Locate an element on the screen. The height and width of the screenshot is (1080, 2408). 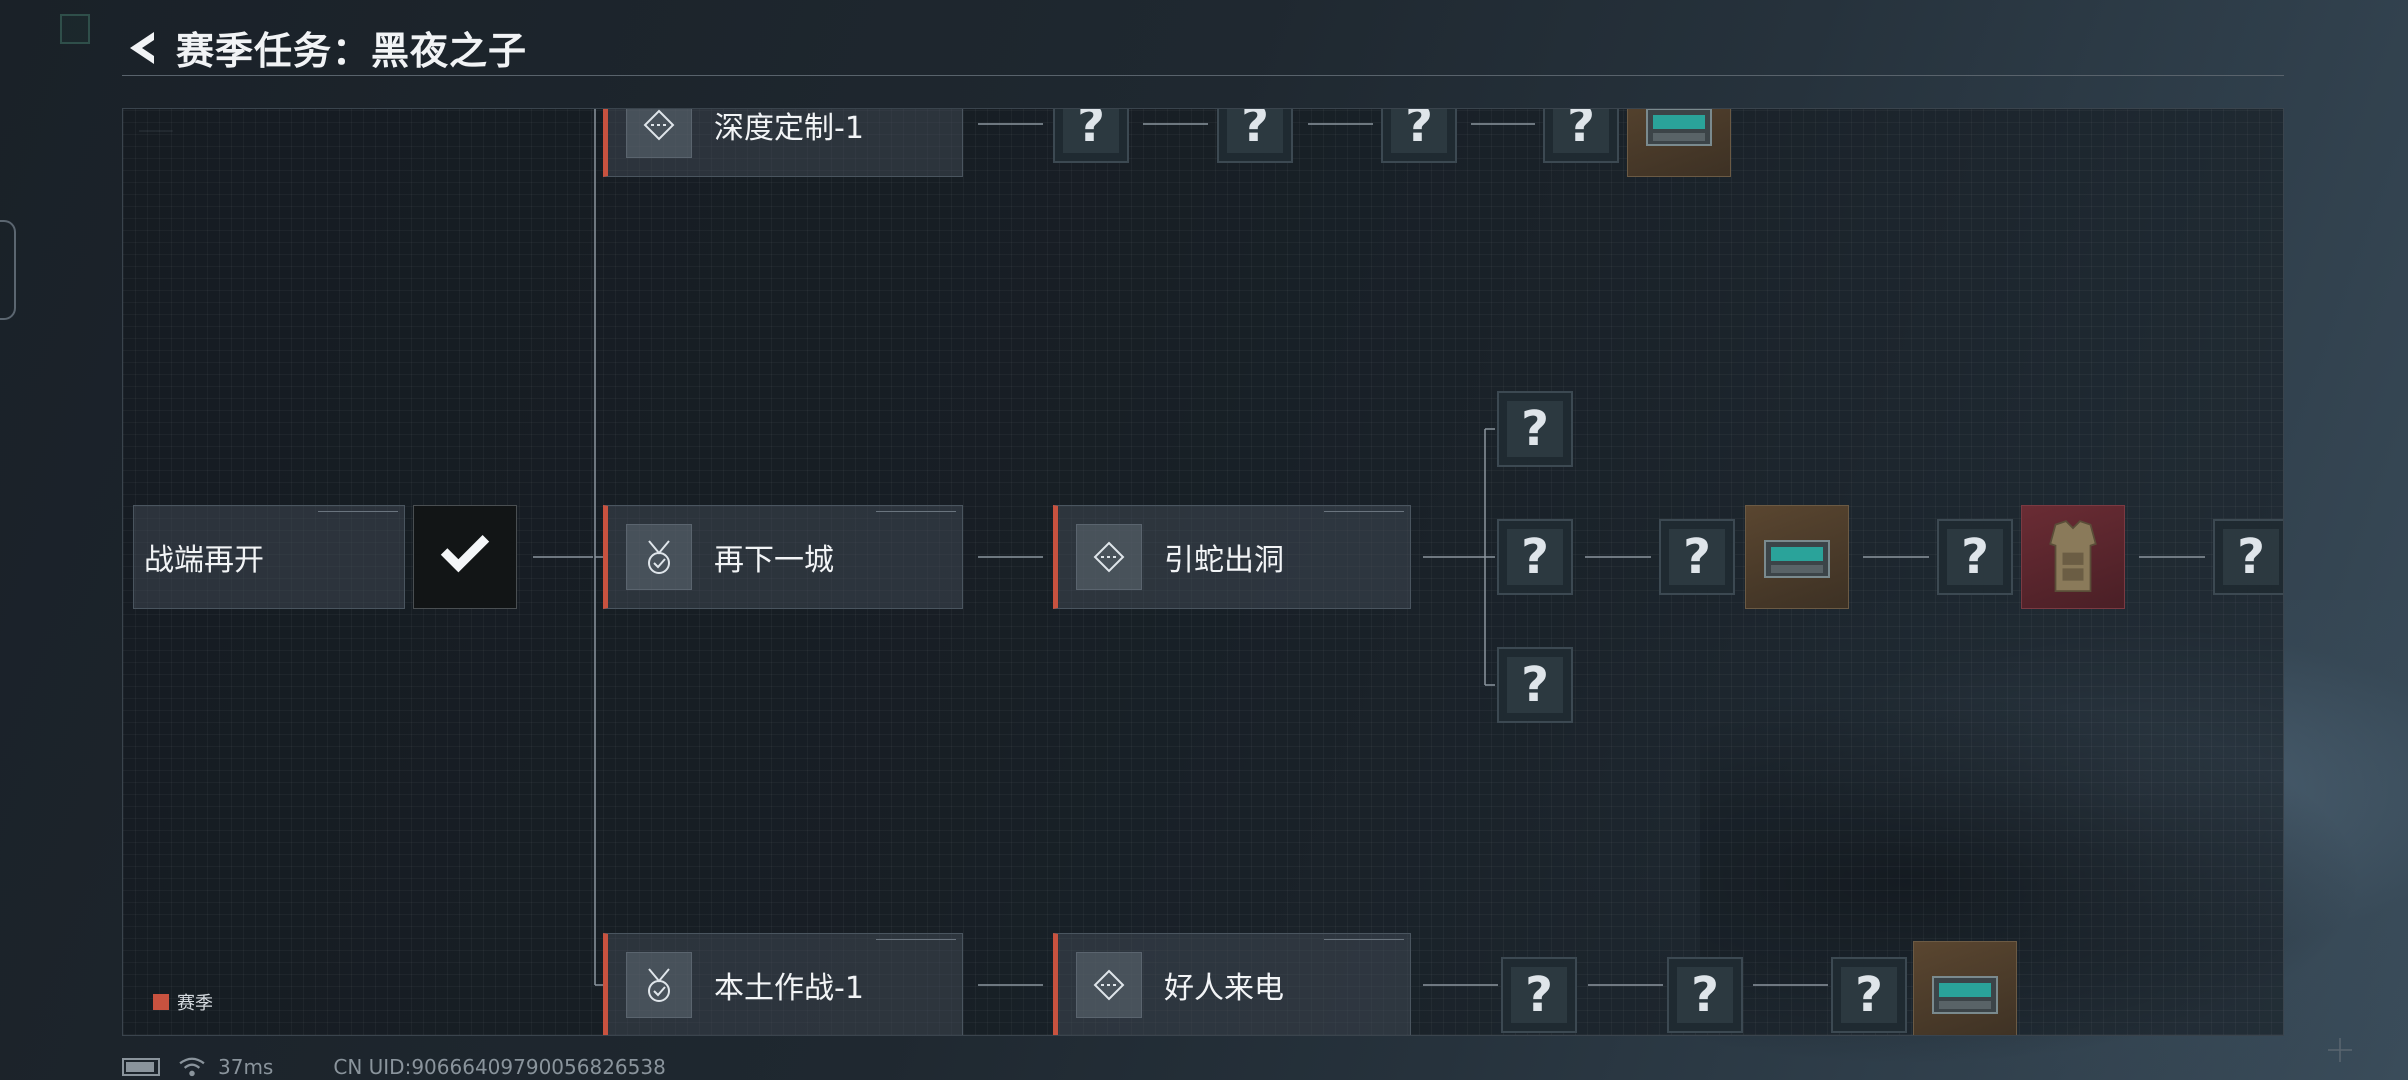
completed-reward is located at coordinates (465, 557).